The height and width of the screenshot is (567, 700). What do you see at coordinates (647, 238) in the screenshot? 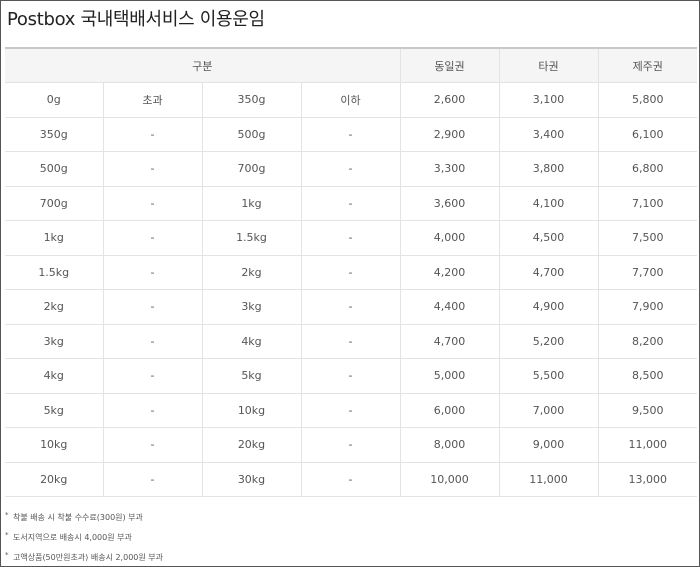
I see `price-jeju-region-cell: 7,500` at bounding box center [647, 238].